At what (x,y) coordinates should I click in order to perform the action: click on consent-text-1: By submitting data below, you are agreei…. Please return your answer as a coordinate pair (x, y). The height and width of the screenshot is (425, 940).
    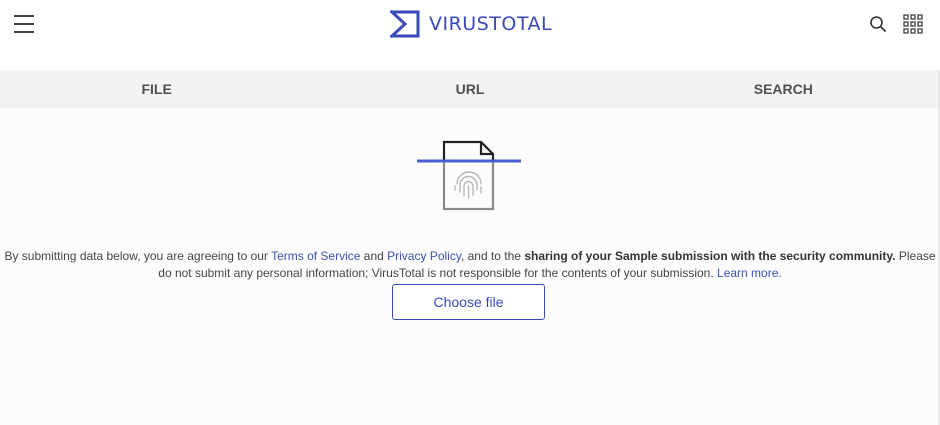
    Looking at the image, I should click on (138, 256).